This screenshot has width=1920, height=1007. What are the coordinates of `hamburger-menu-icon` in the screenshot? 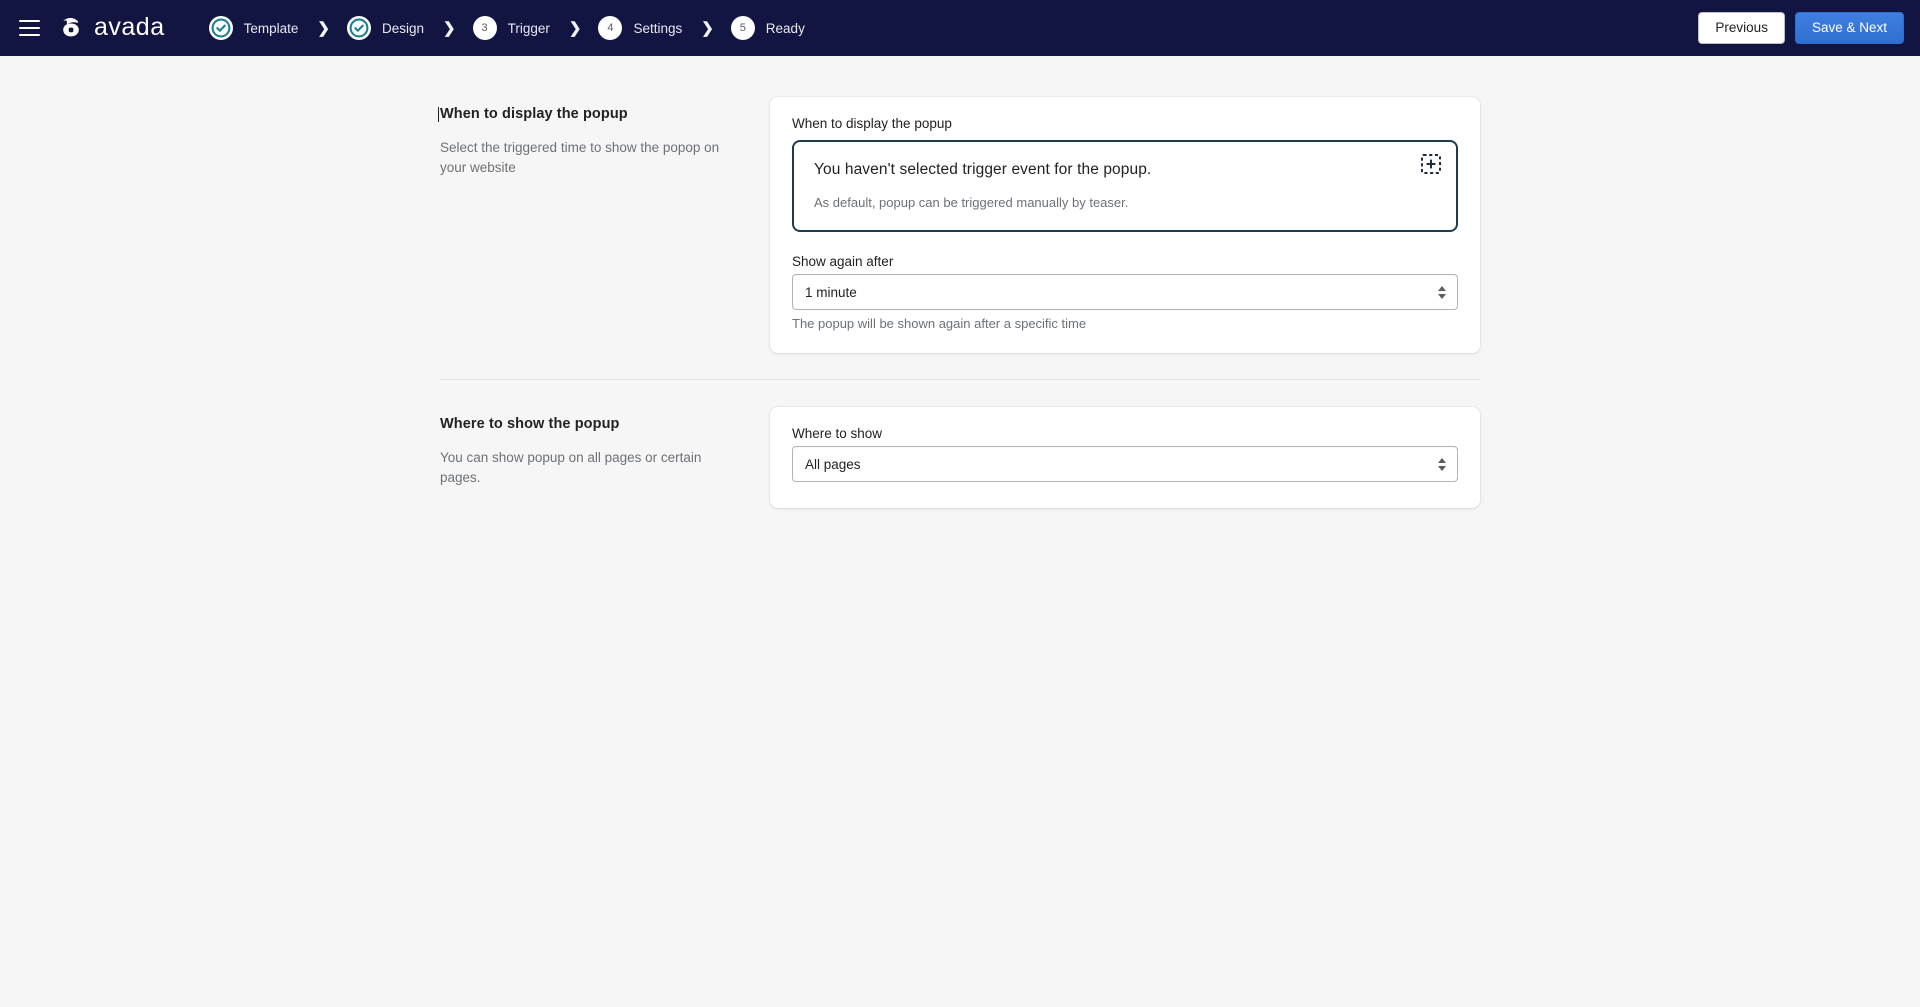 It's located at (29, 28).